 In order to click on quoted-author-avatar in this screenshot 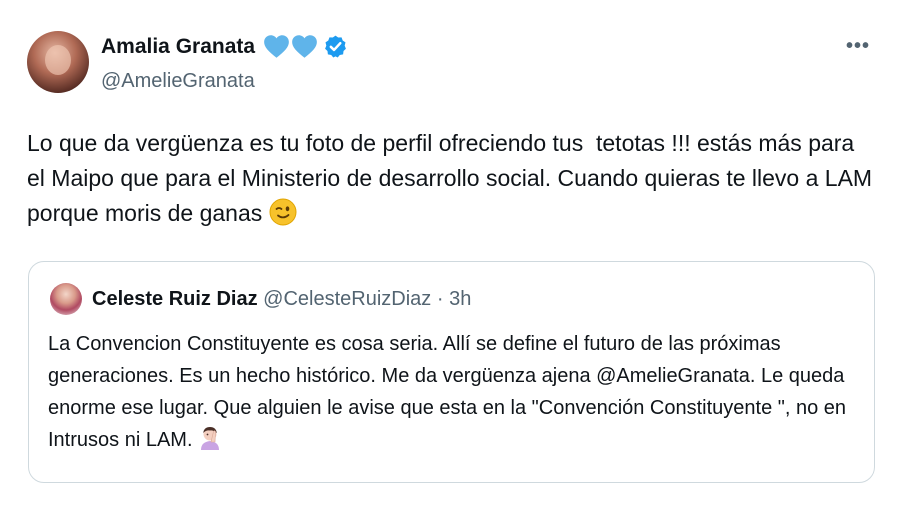, I will do `click(66, 299)`.